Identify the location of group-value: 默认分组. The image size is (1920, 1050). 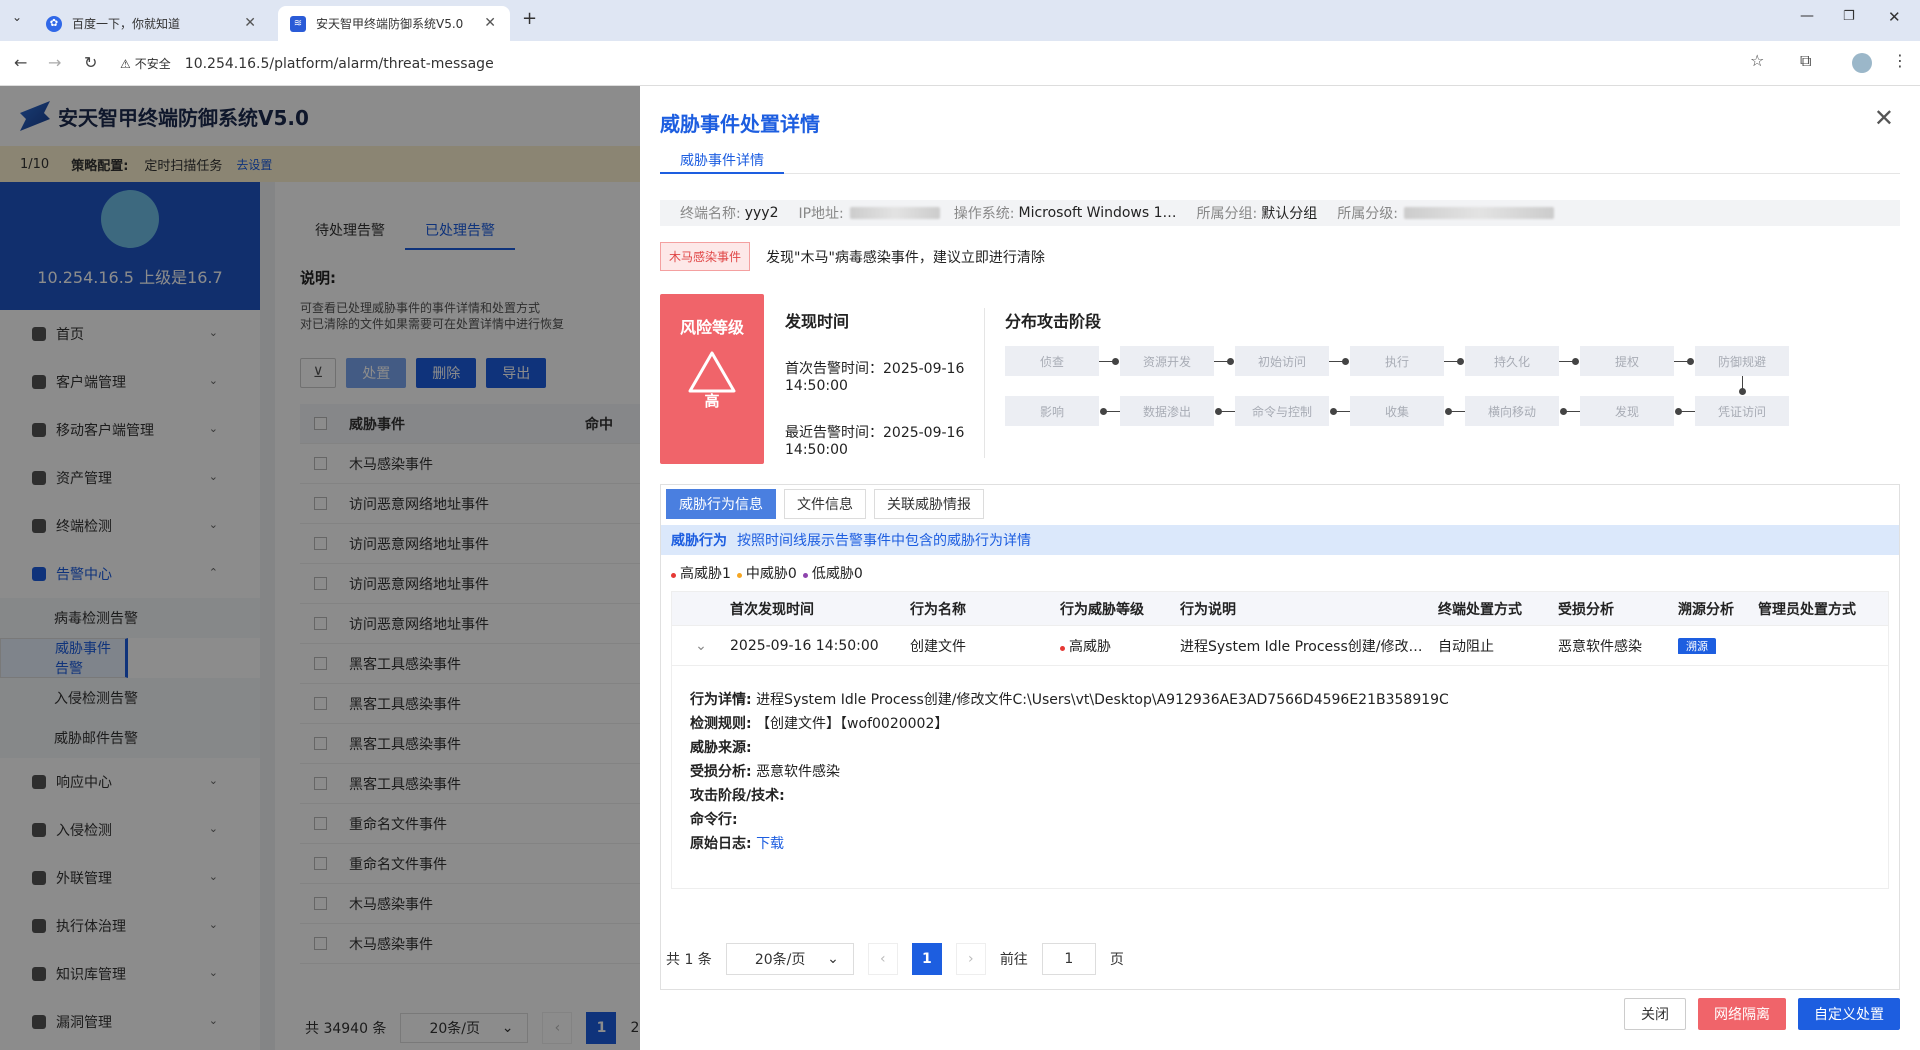
(1289, 214).